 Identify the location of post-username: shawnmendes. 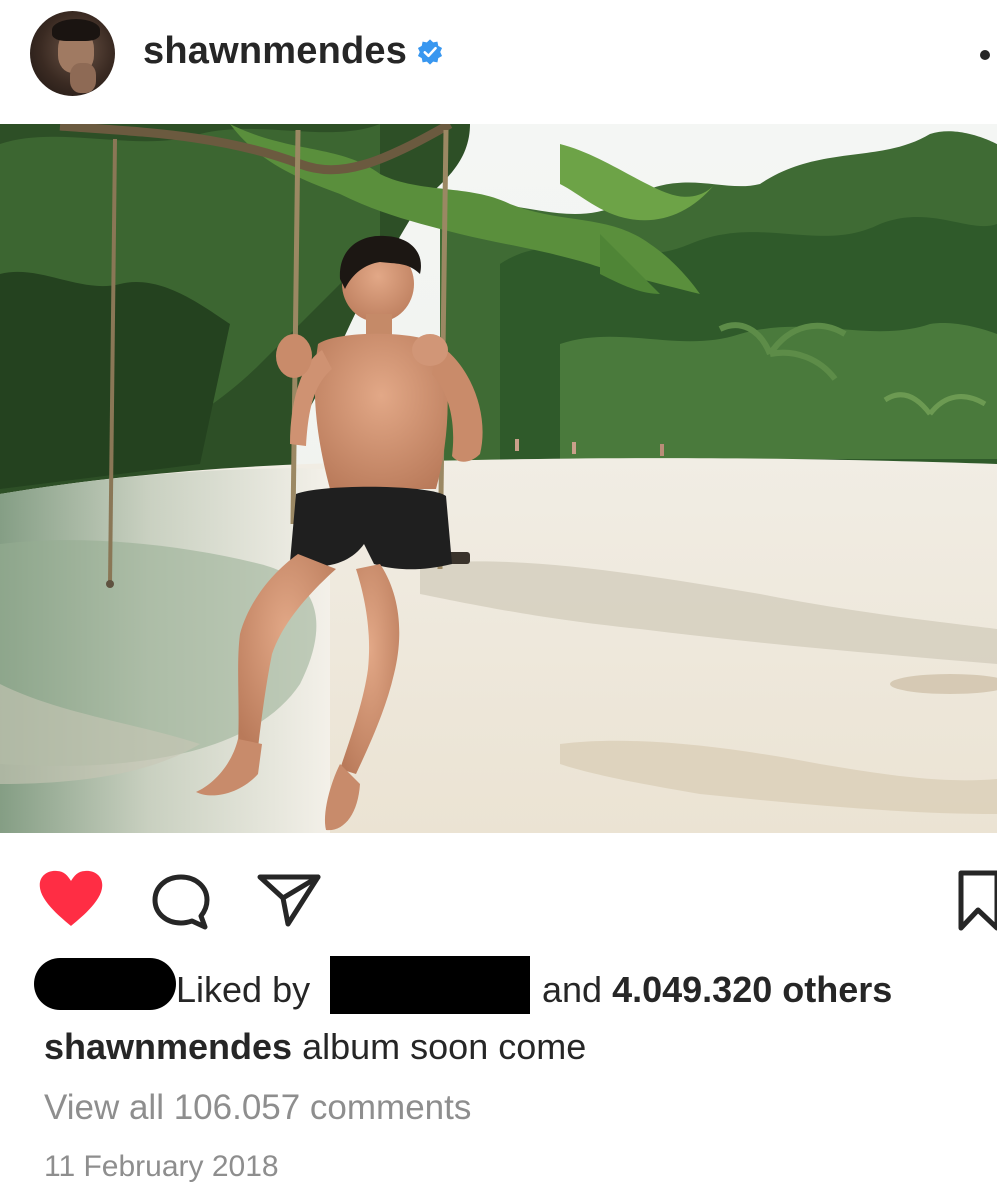
(275, 51).